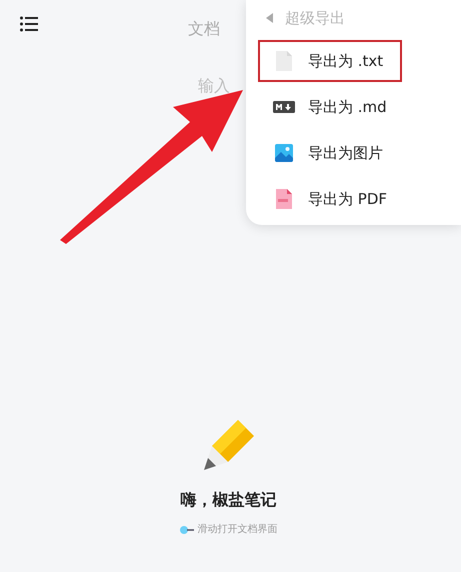  What do you see at coordinates (330, 199) in the screenshot?
I see `export-option: 导出为 PDF` at bounding box center [330, 199].